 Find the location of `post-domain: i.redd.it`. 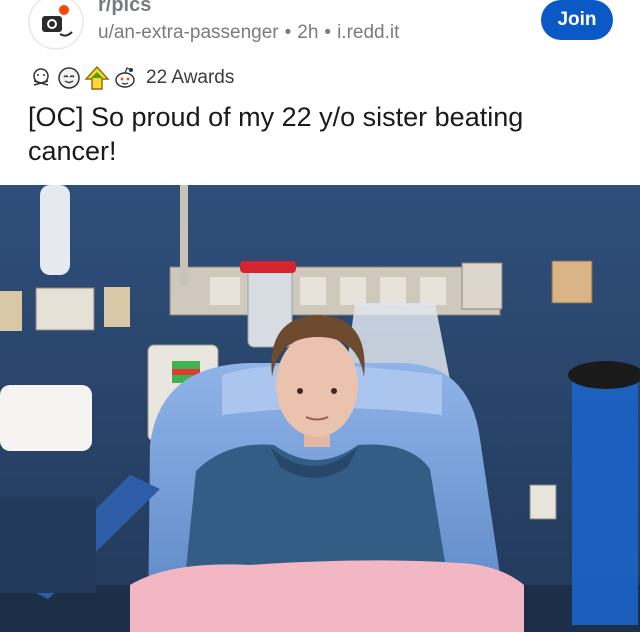

post-domain: i.redd.it is located at coordinates (368, 32).